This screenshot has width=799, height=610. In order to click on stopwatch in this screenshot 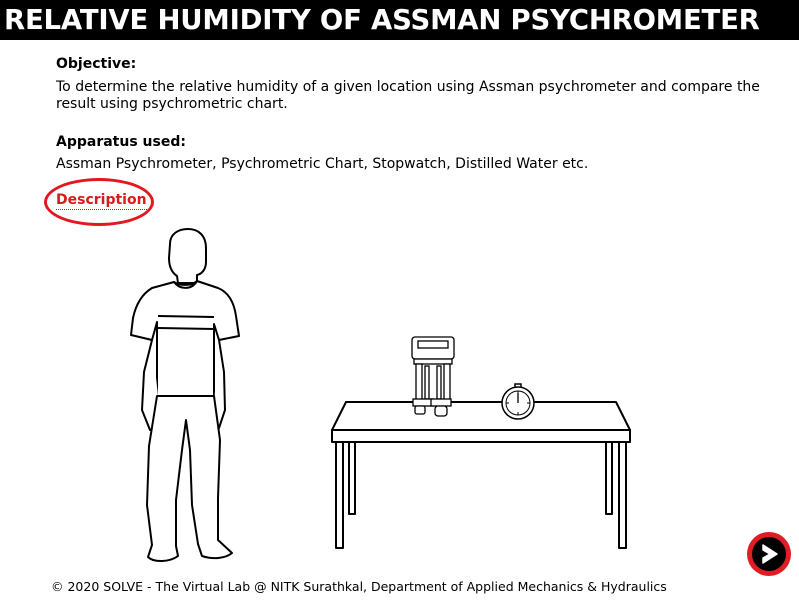, I will do `click(518, 401)`.